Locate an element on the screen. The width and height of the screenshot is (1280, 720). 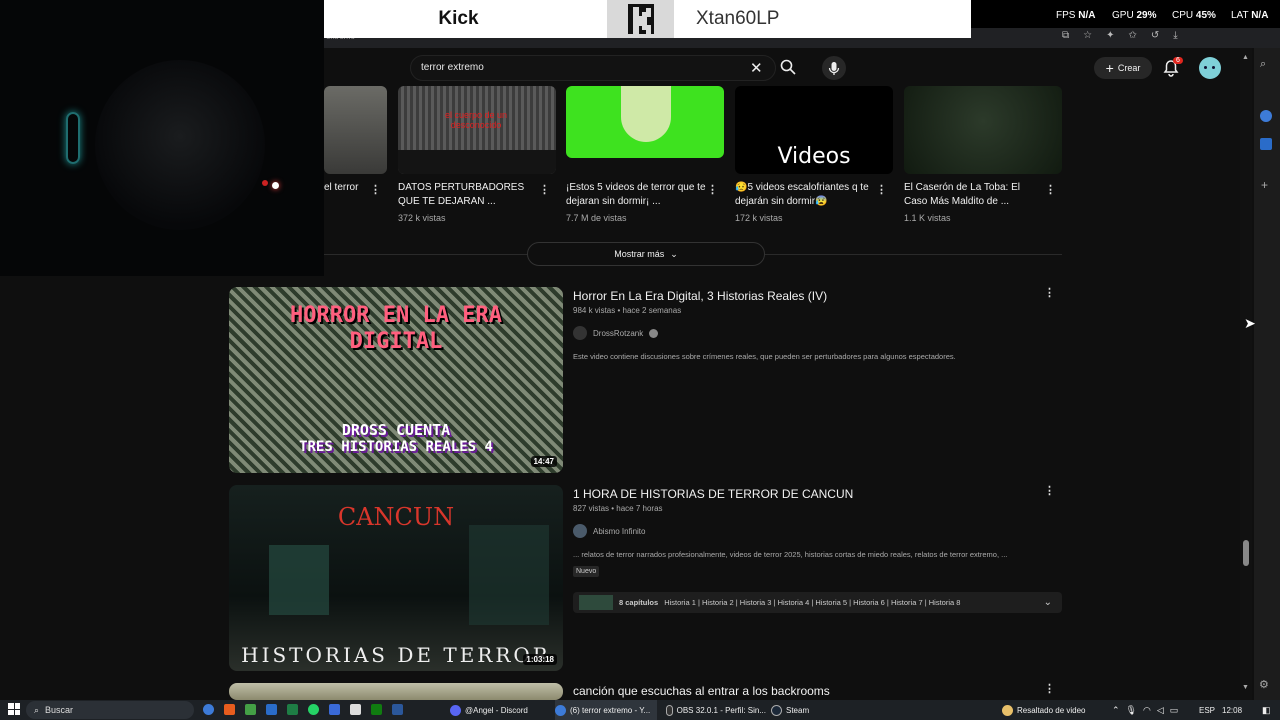
taskbar-app-steam: Steam is located at coordinates (796, 710).